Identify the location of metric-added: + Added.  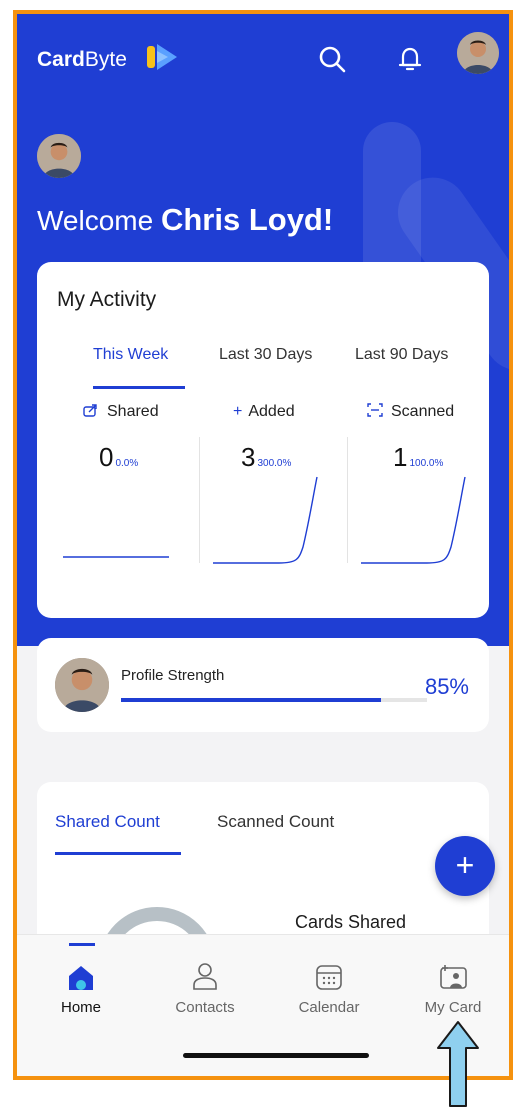
(264, 412).